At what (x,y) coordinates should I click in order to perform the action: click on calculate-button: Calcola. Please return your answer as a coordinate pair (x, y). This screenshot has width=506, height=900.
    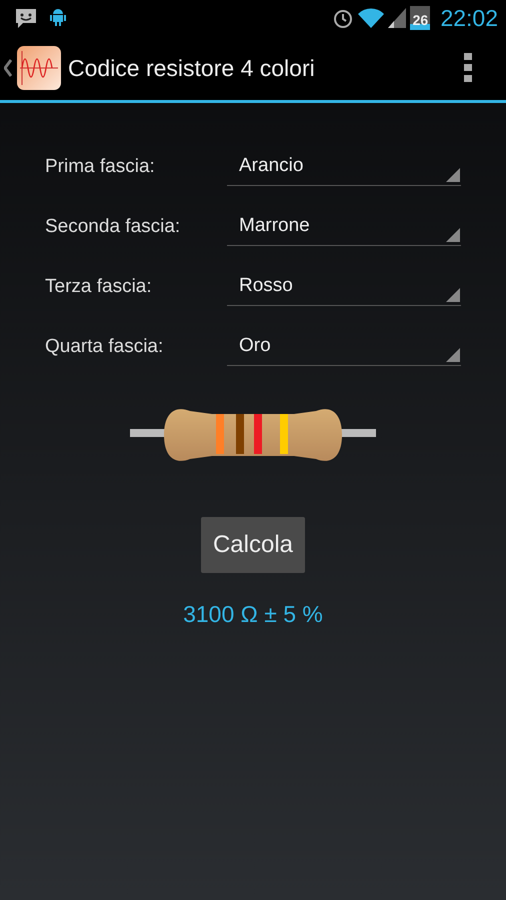
    Looking at the image, I should click on (253, 545).